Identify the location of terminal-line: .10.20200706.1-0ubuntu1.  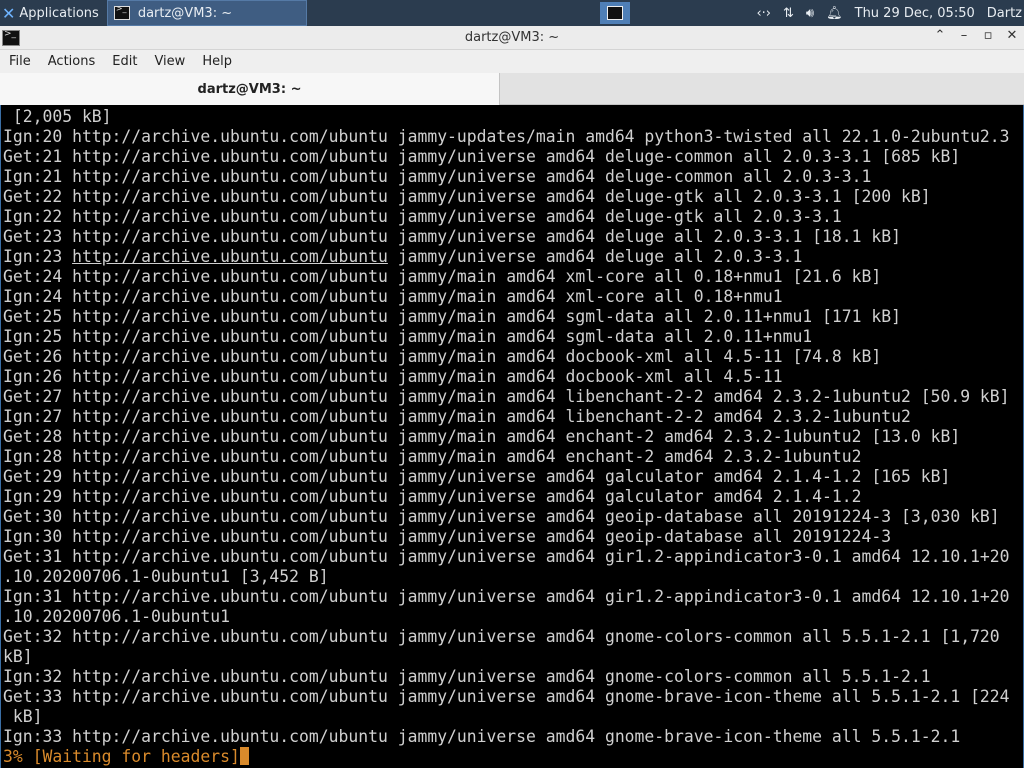
(116, 616).